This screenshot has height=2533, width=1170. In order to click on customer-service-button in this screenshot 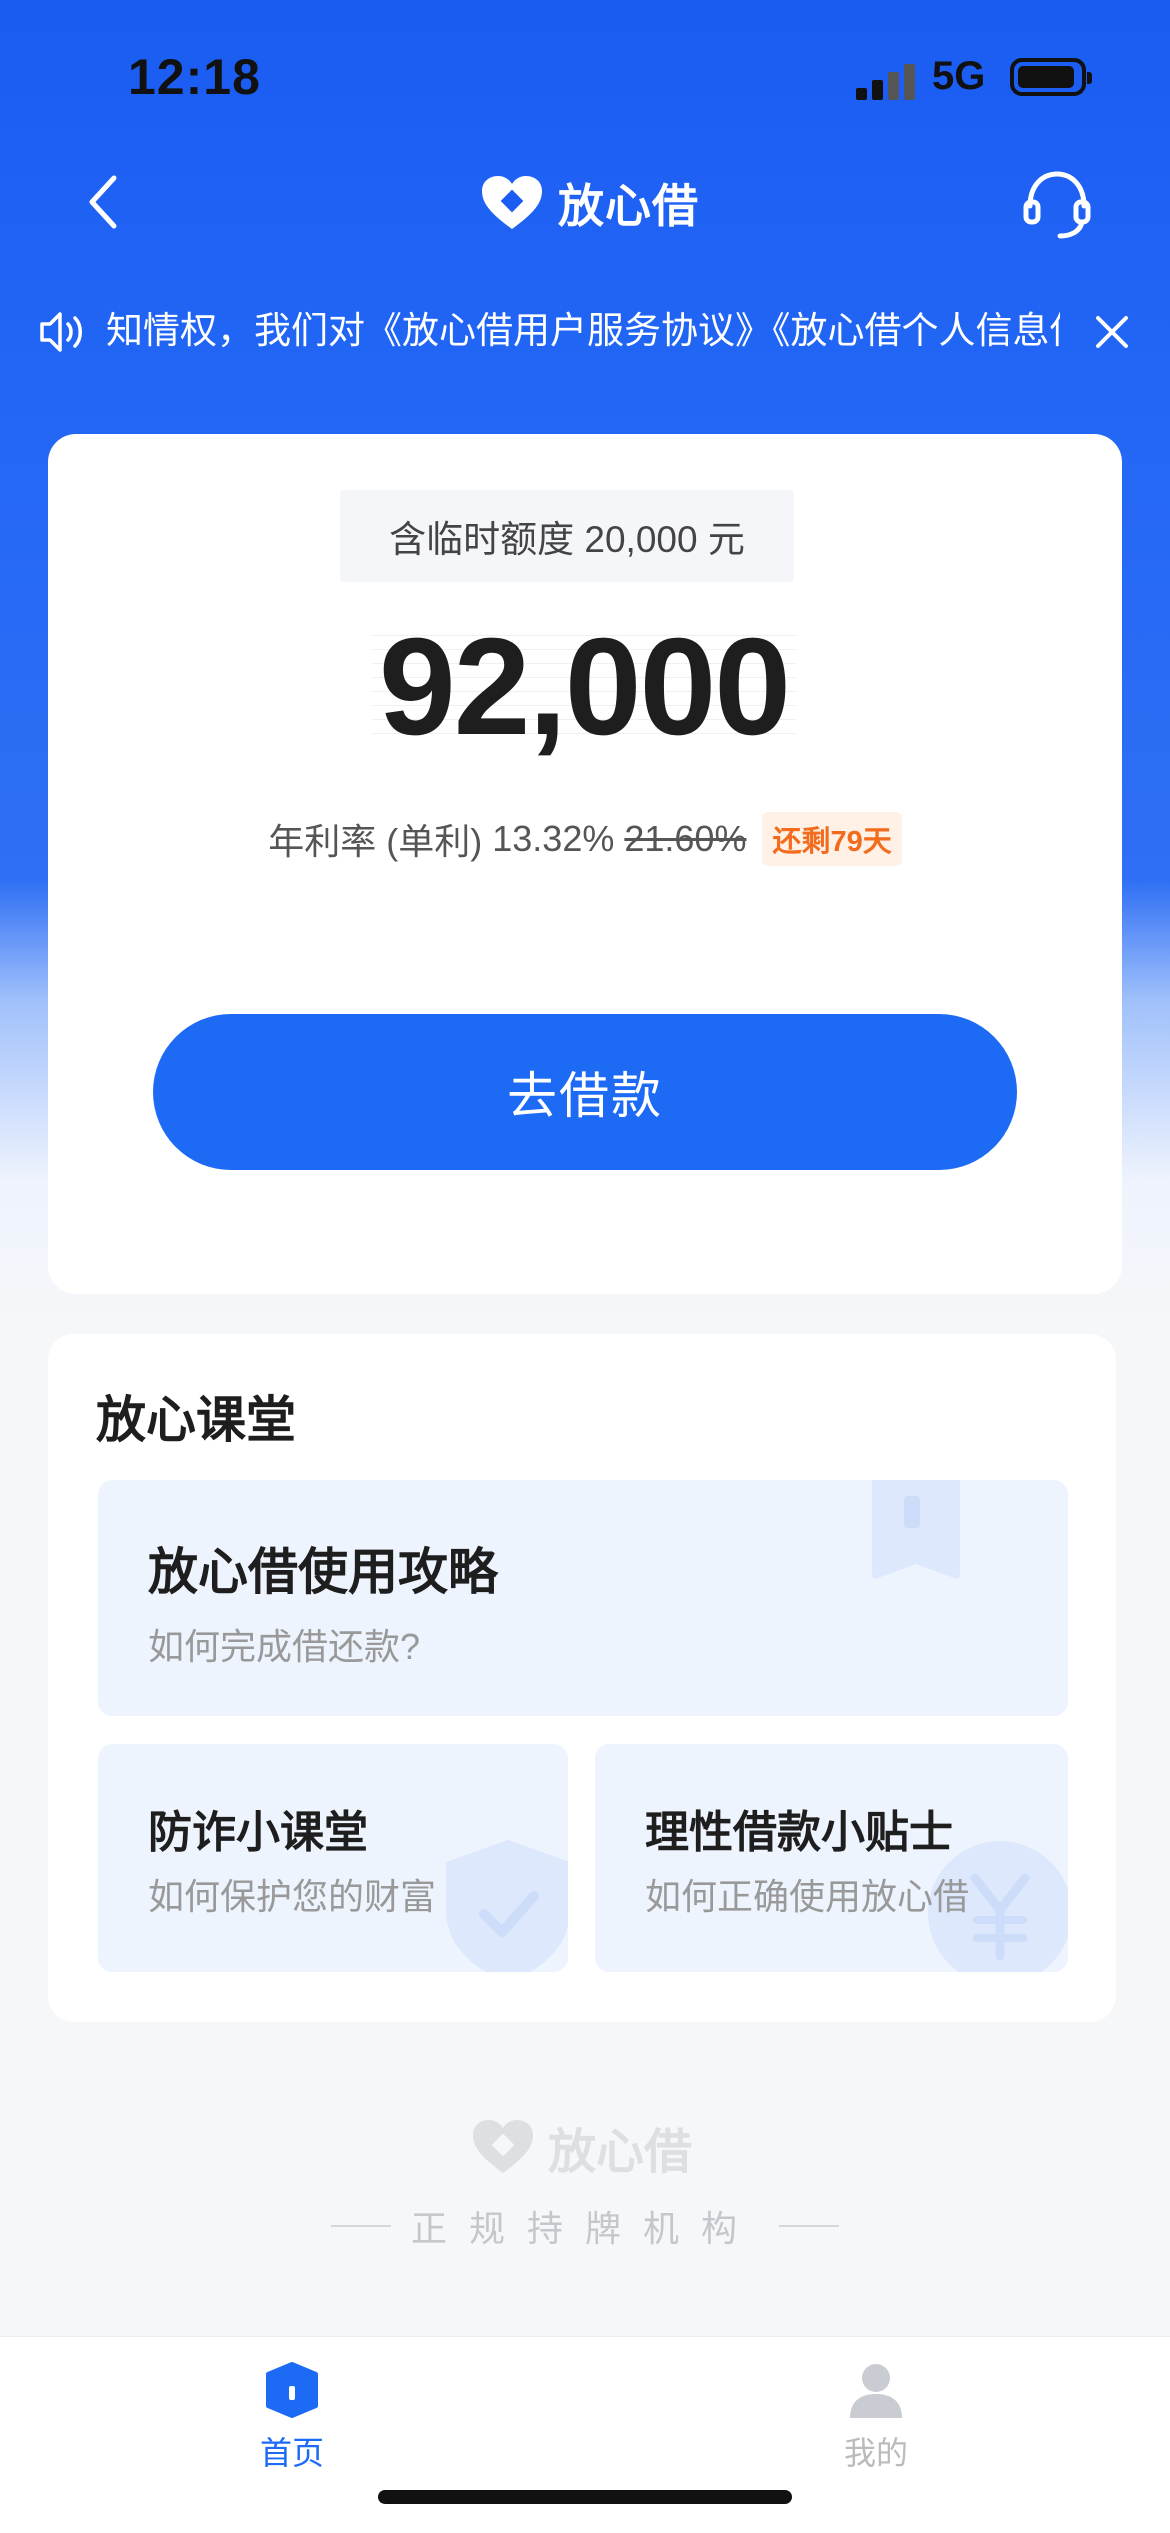, I will do `click(1057, 203)`.